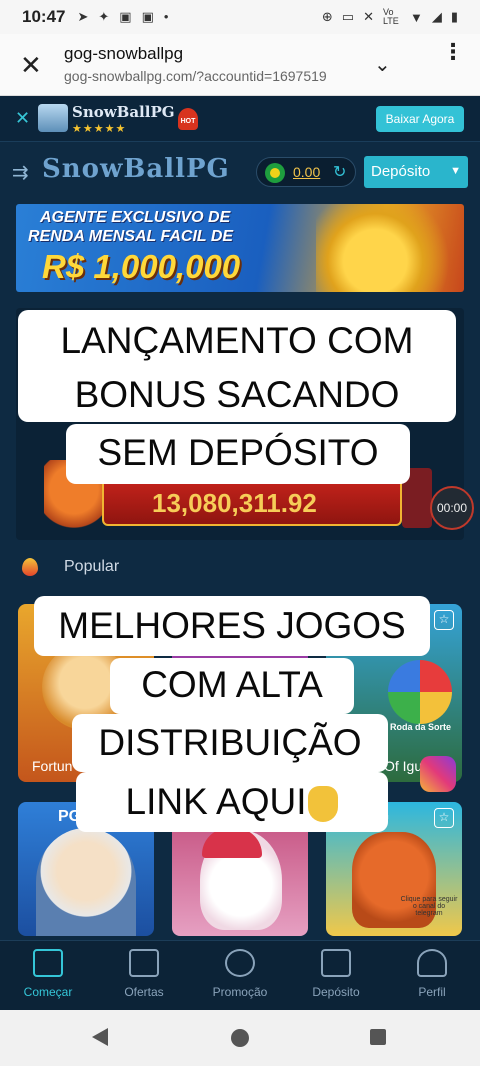 The image size is (480, 1066). What do you see at coordinates (131, 236) in the screenshot?
I see `banner-line2: RENDA MENSAL FACIL DE` at bounding box center [131, 236].